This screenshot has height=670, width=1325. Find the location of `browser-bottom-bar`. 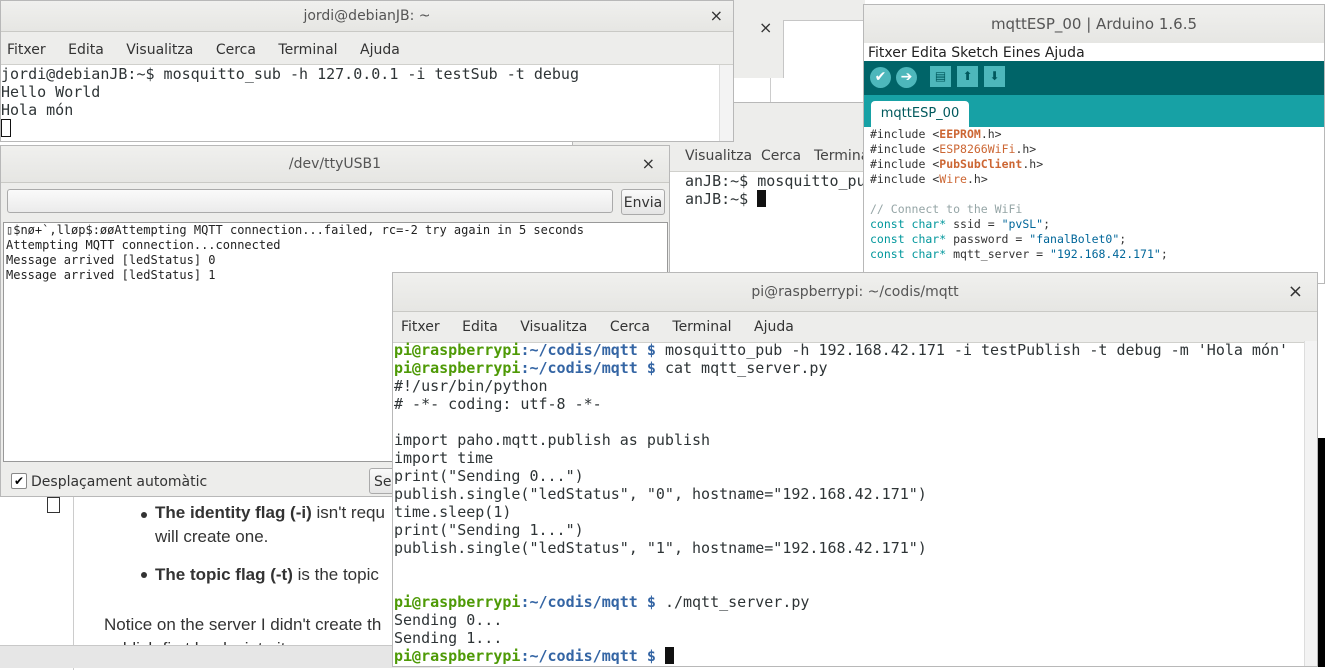

browser-bottom-bar is located at coordinates (220, 656).